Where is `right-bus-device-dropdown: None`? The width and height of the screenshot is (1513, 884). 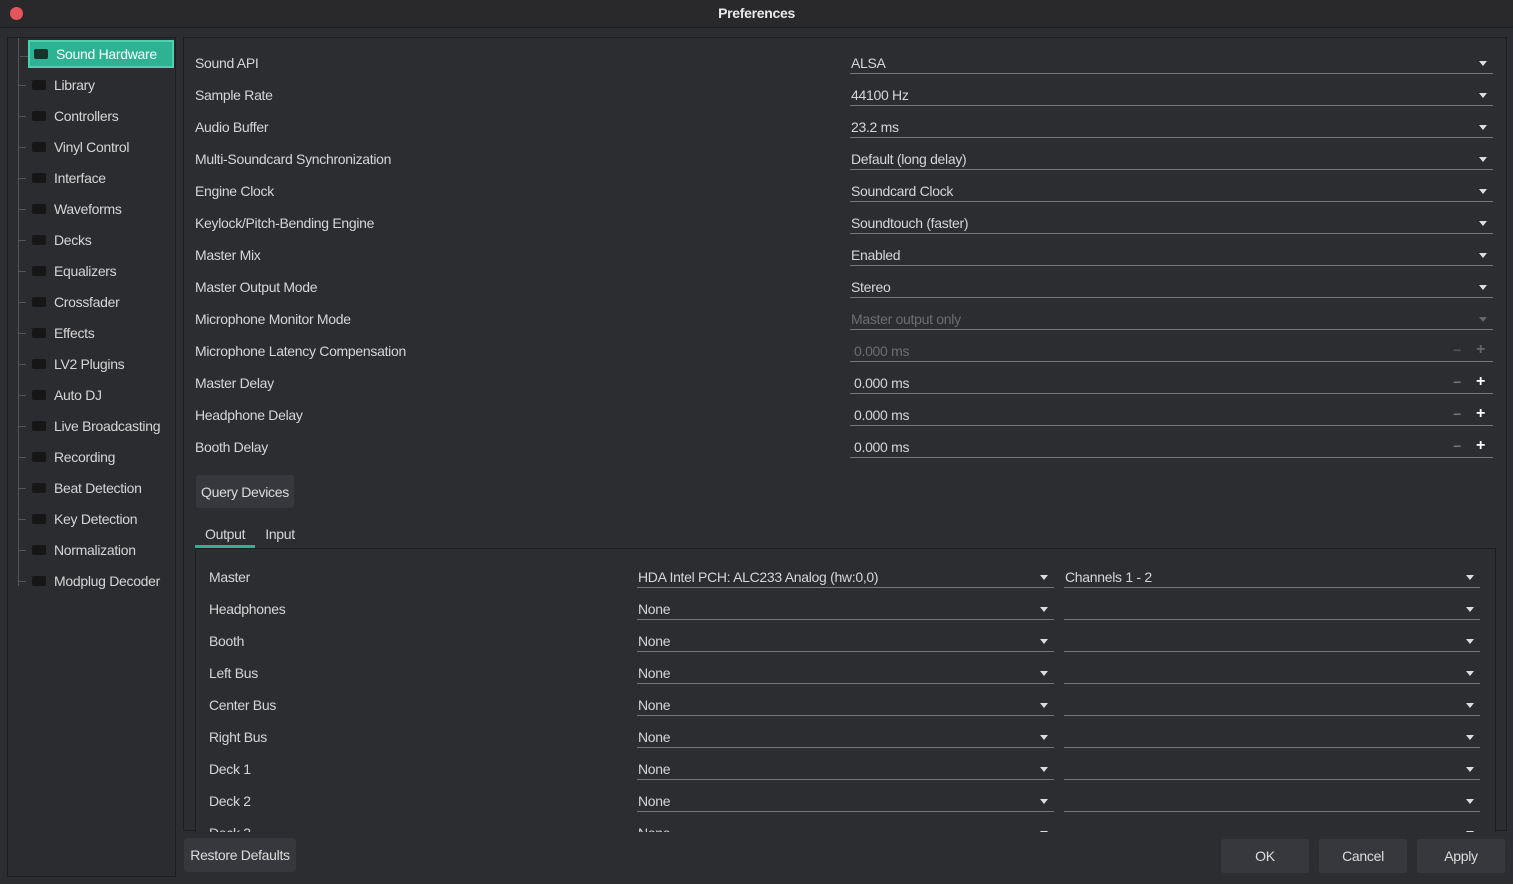 right-bus-device-dropdown: None is located at coordinates (845, 735).